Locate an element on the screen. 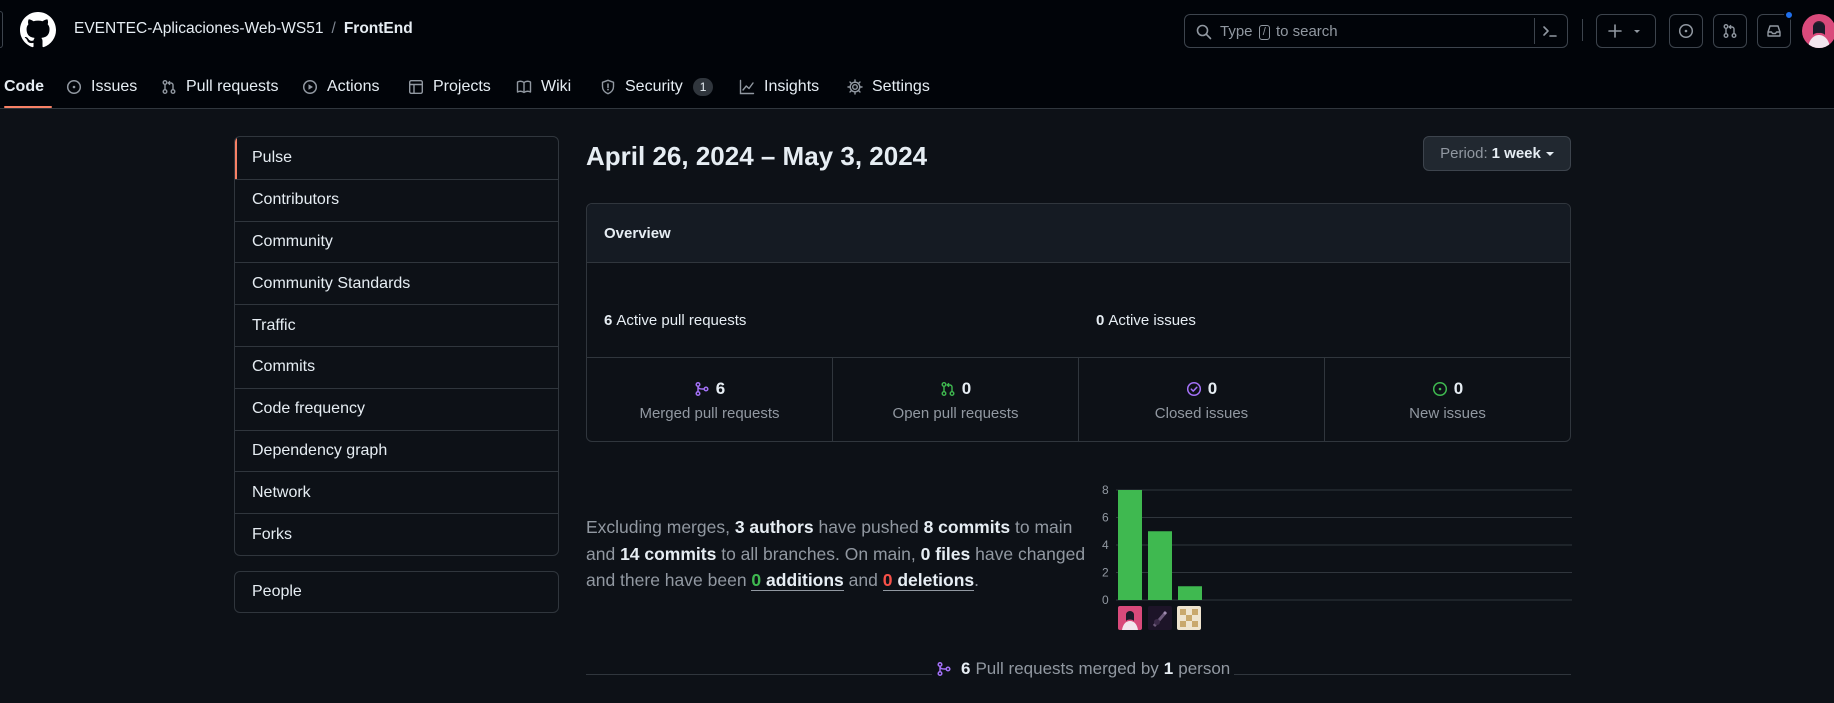 Image resolution: width=1834 pixels, height=703 pixels. y-tick-label: 6 is located at coordinates (1105, 518).